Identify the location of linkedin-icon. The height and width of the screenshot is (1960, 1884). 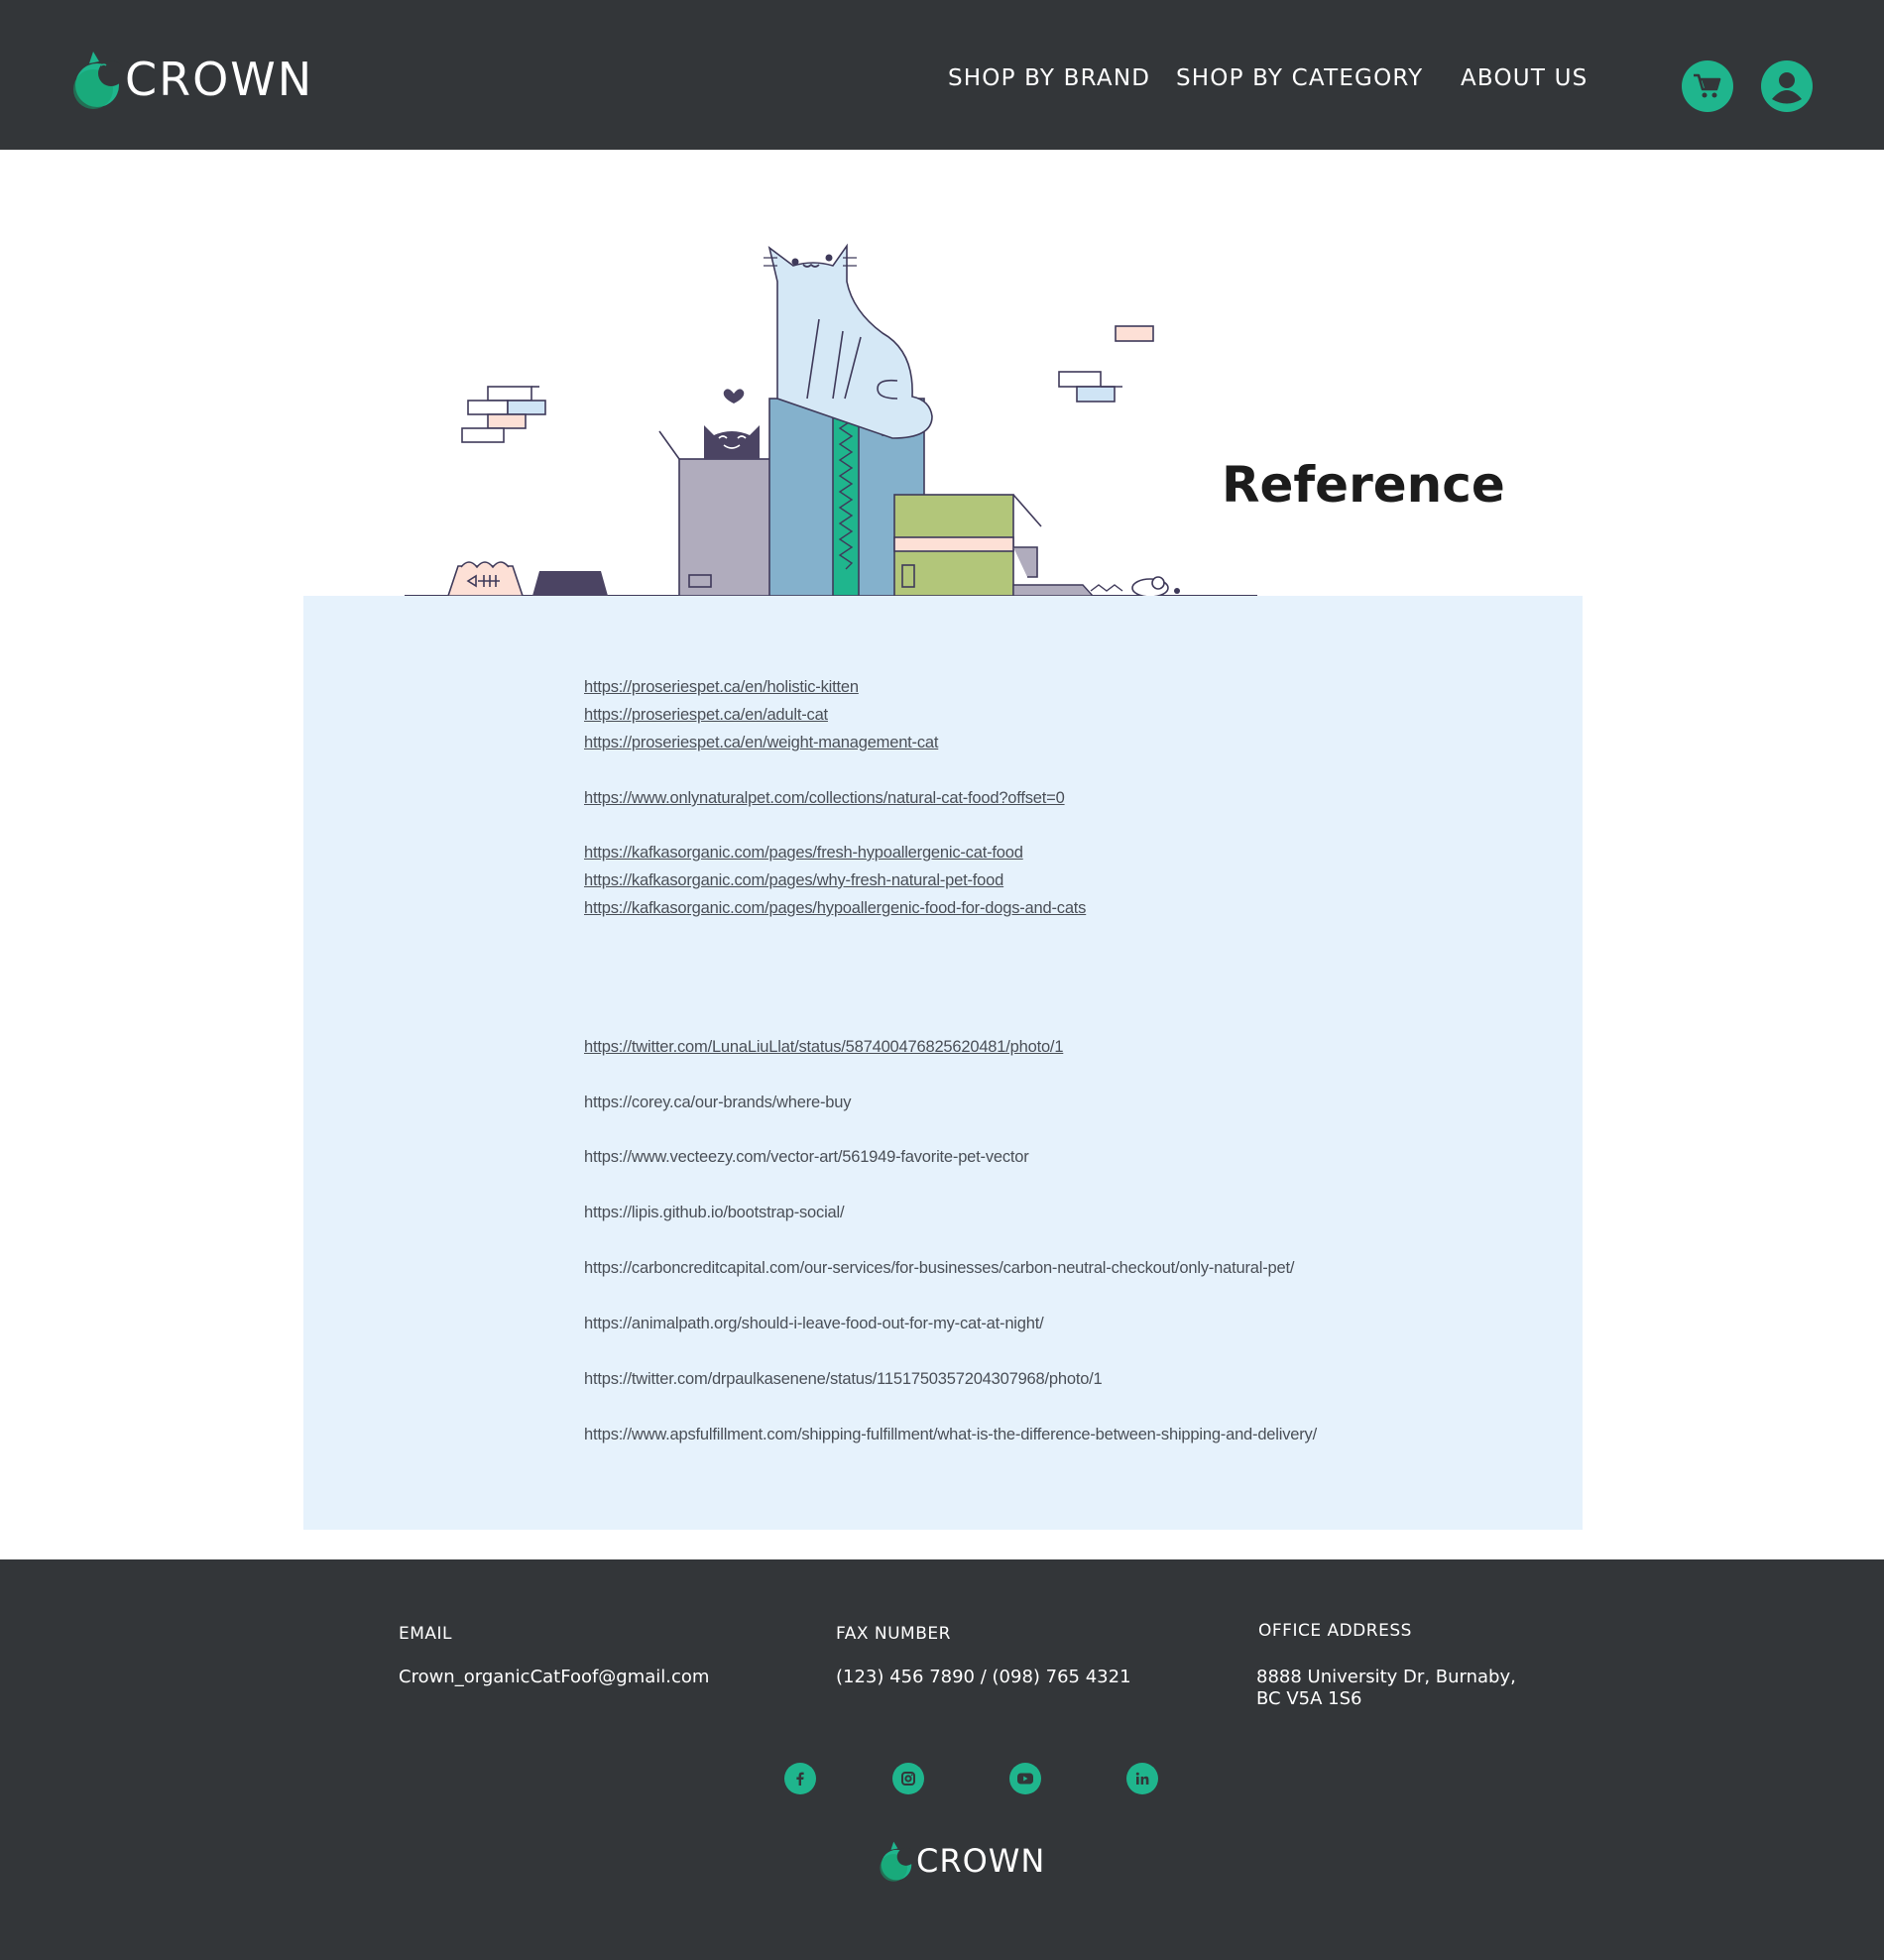
(1142, 1778).